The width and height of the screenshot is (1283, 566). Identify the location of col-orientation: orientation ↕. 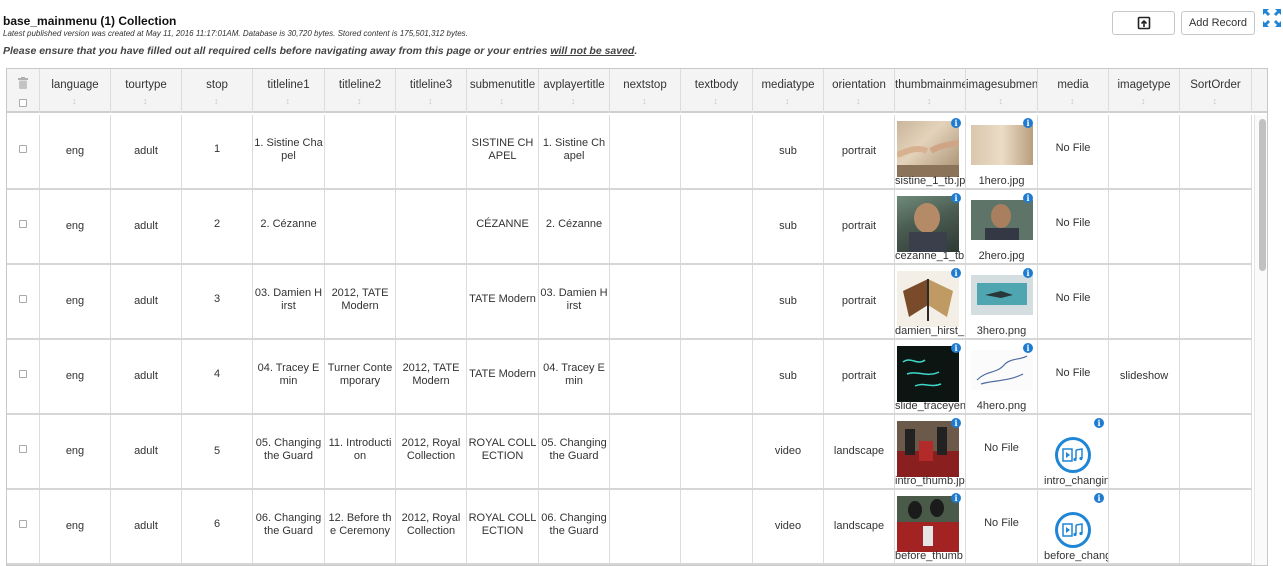
(859, 91).